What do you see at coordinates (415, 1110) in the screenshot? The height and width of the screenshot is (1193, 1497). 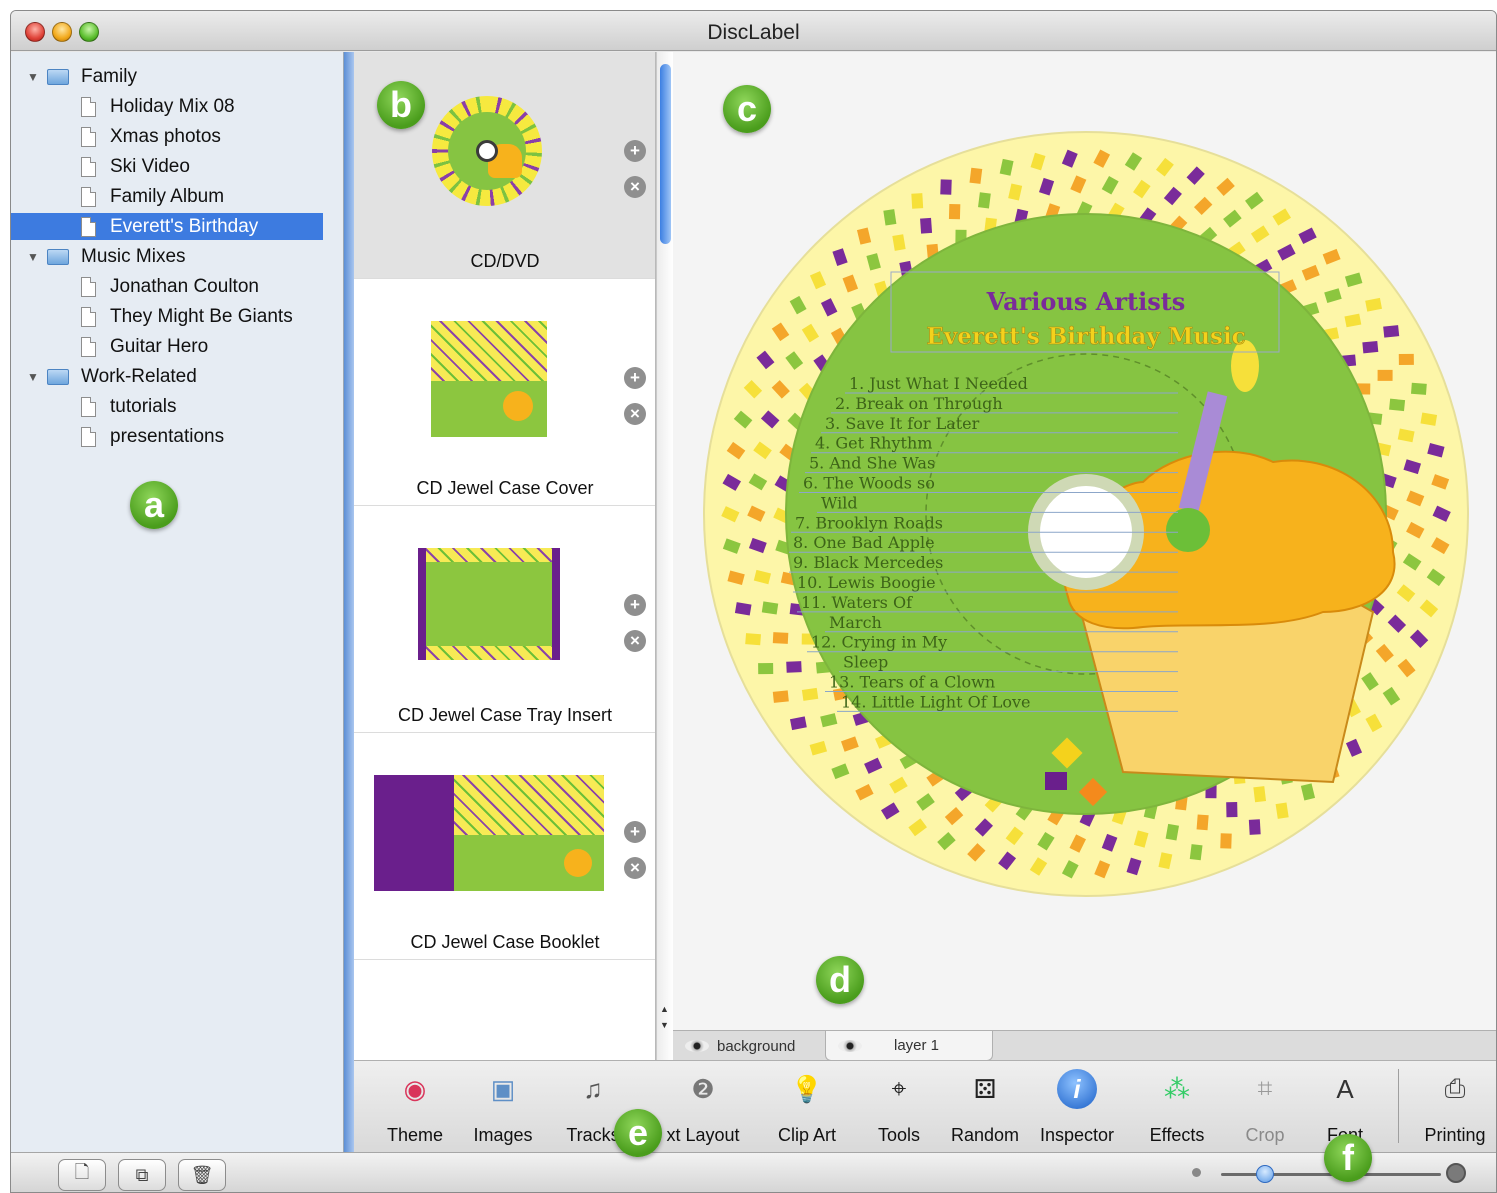 I see `toolbar-theme-button: ◉ Theme` at bounding box center [415, 1110].